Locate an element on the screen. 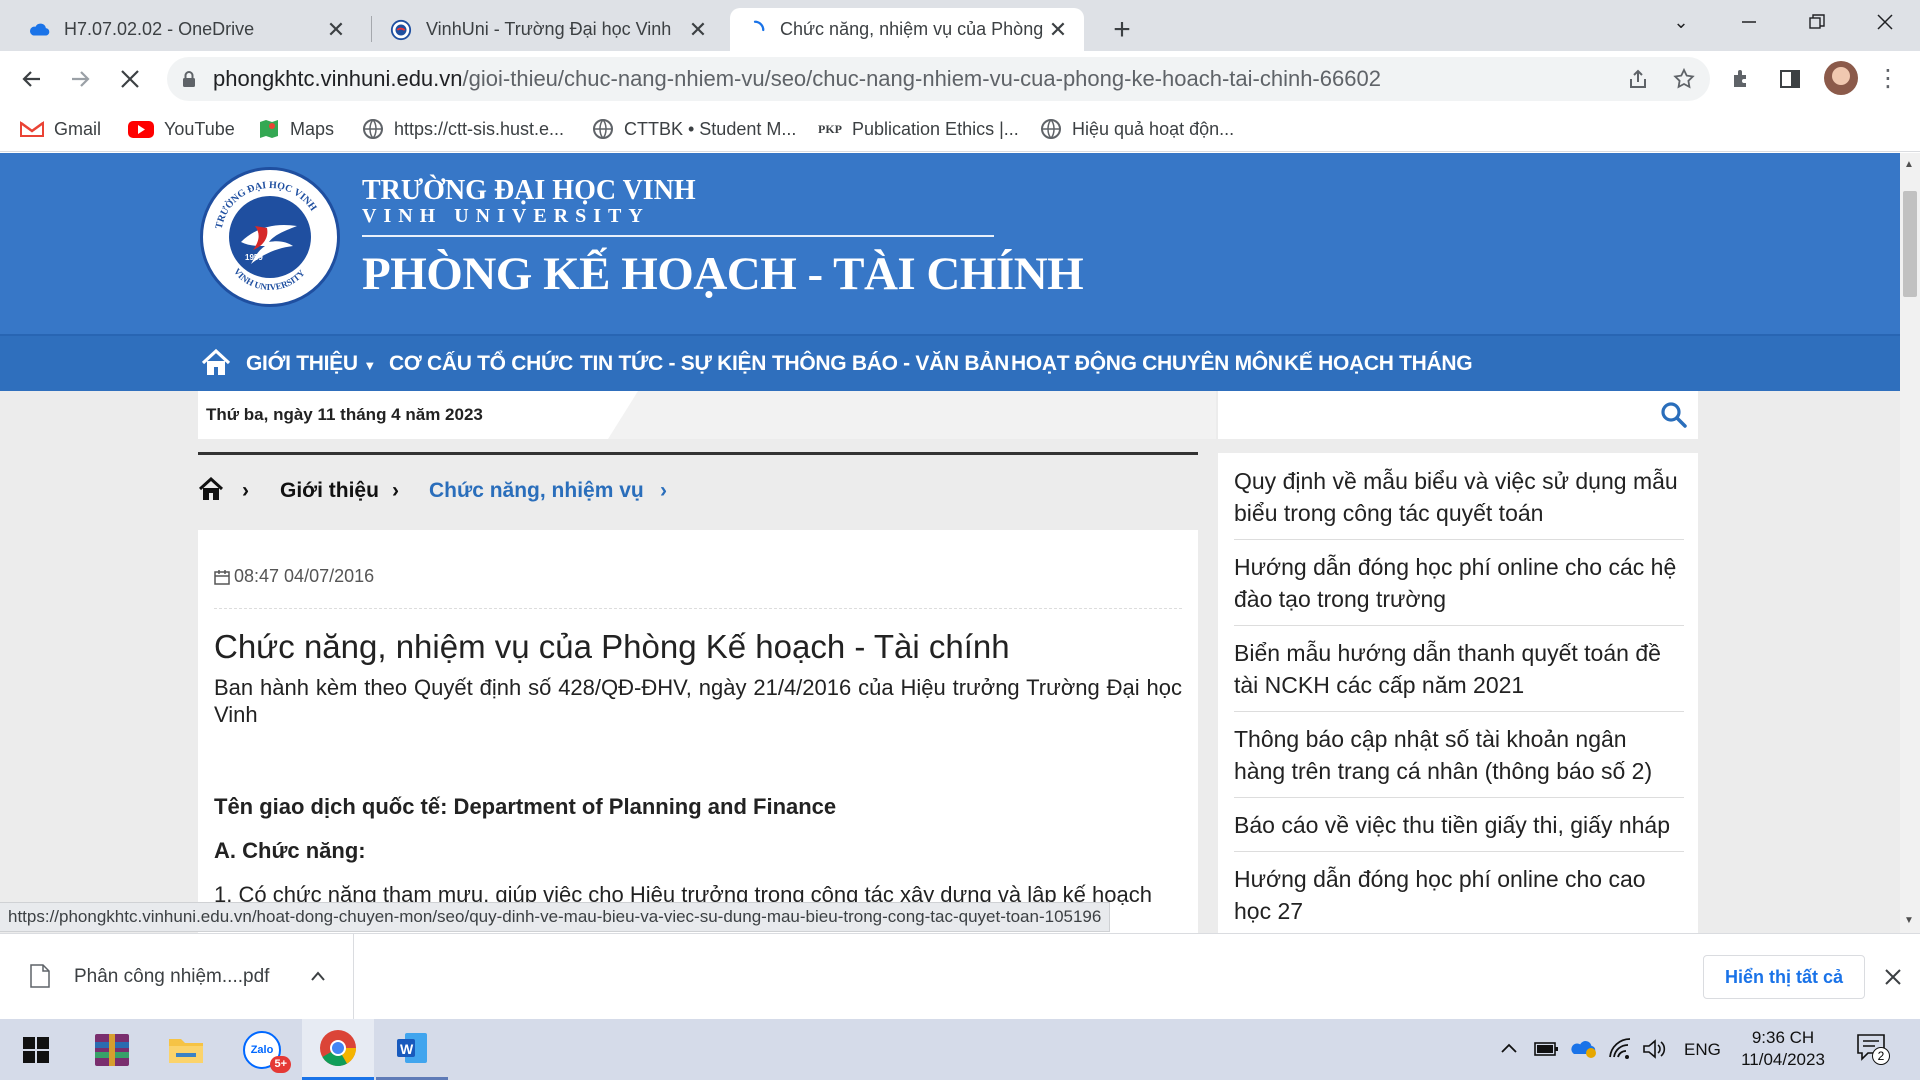 Image resolution: width=1920 pixels, height=1080 pixels. bookmark-maps: Maps is located at coordinates (296, 129).